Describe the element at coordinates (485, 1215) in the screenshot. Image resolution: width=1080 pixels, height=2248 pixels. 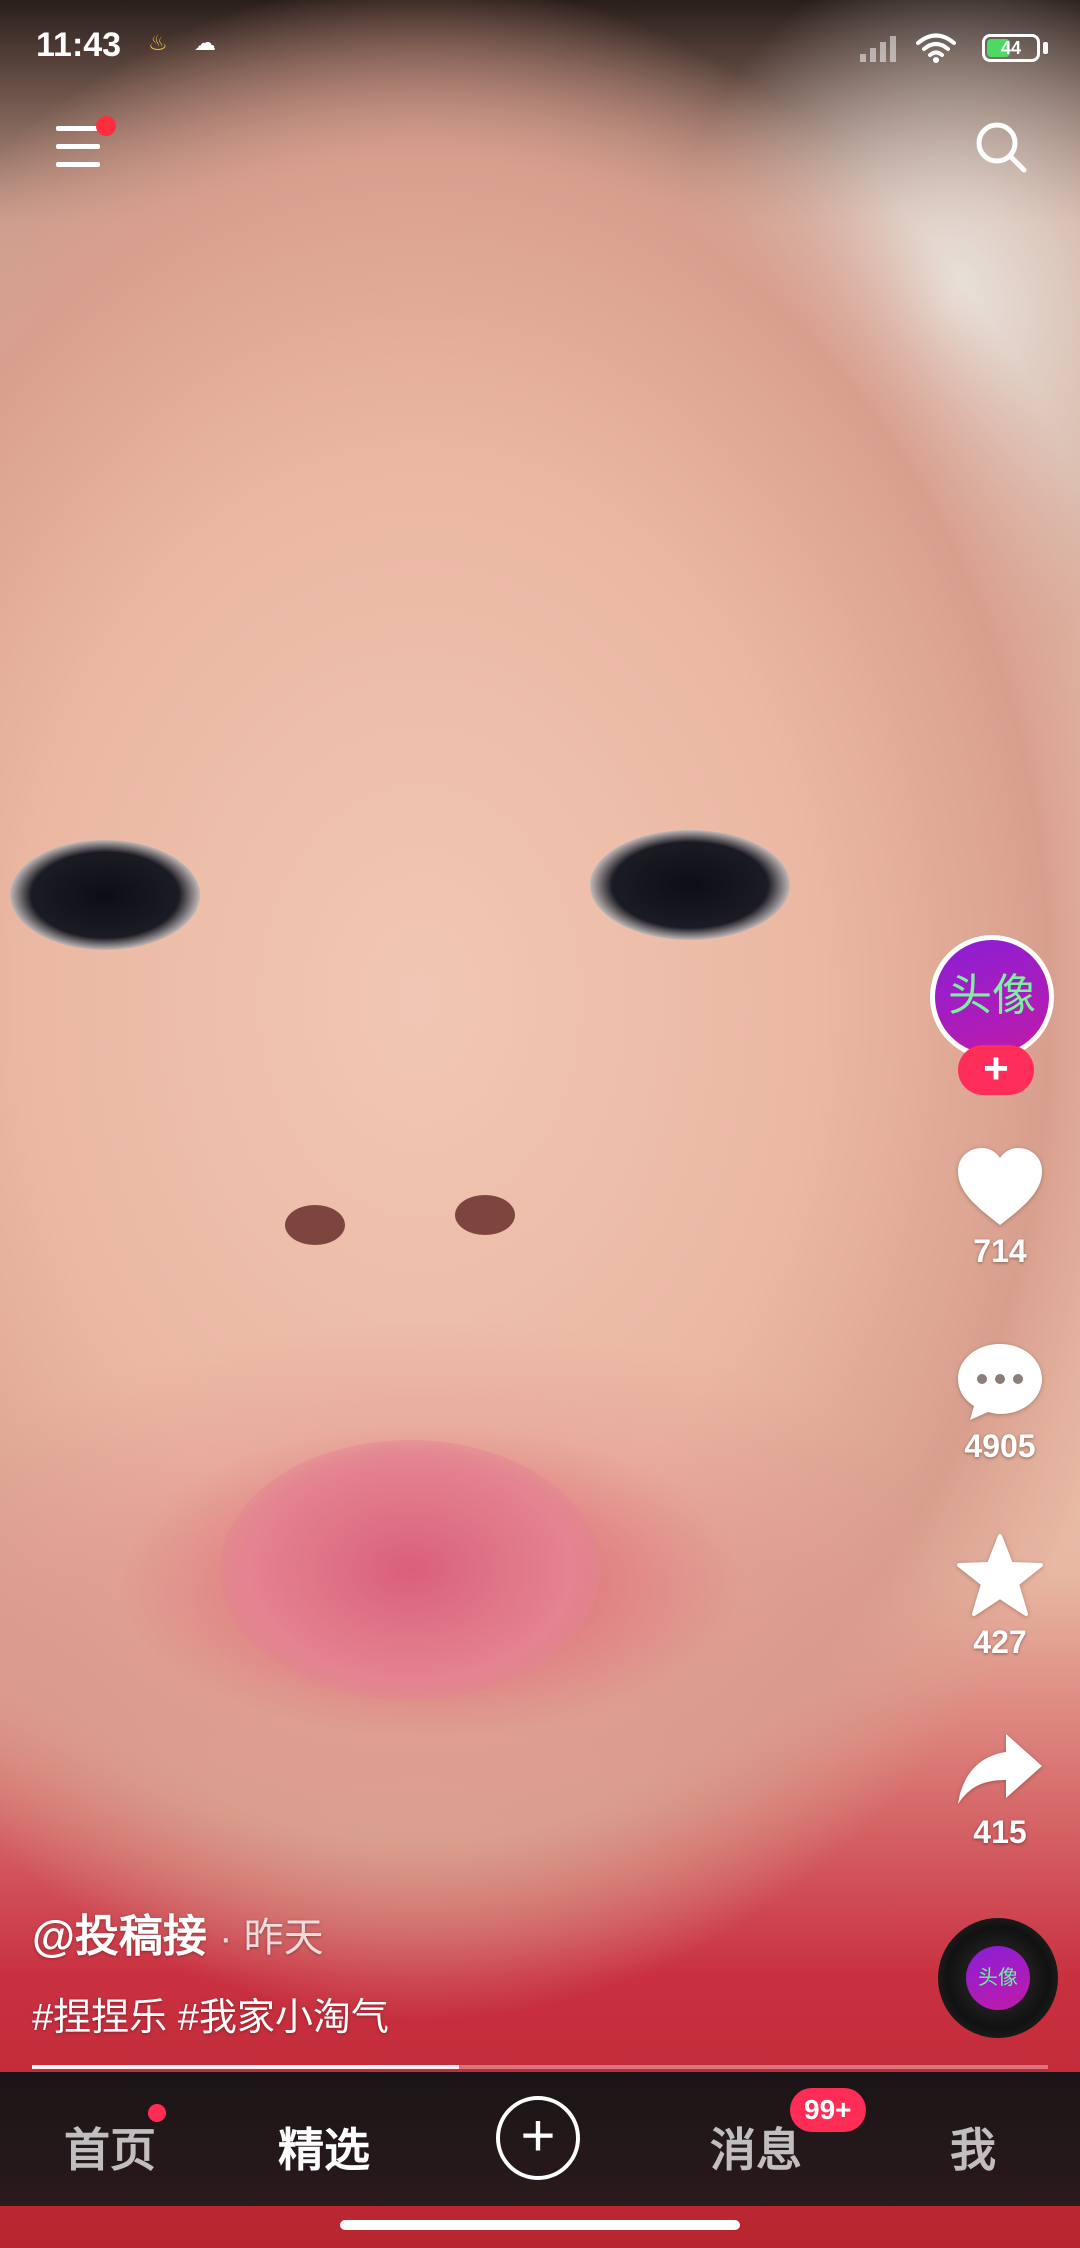
I see `video-detail-nostril-right` at that location.